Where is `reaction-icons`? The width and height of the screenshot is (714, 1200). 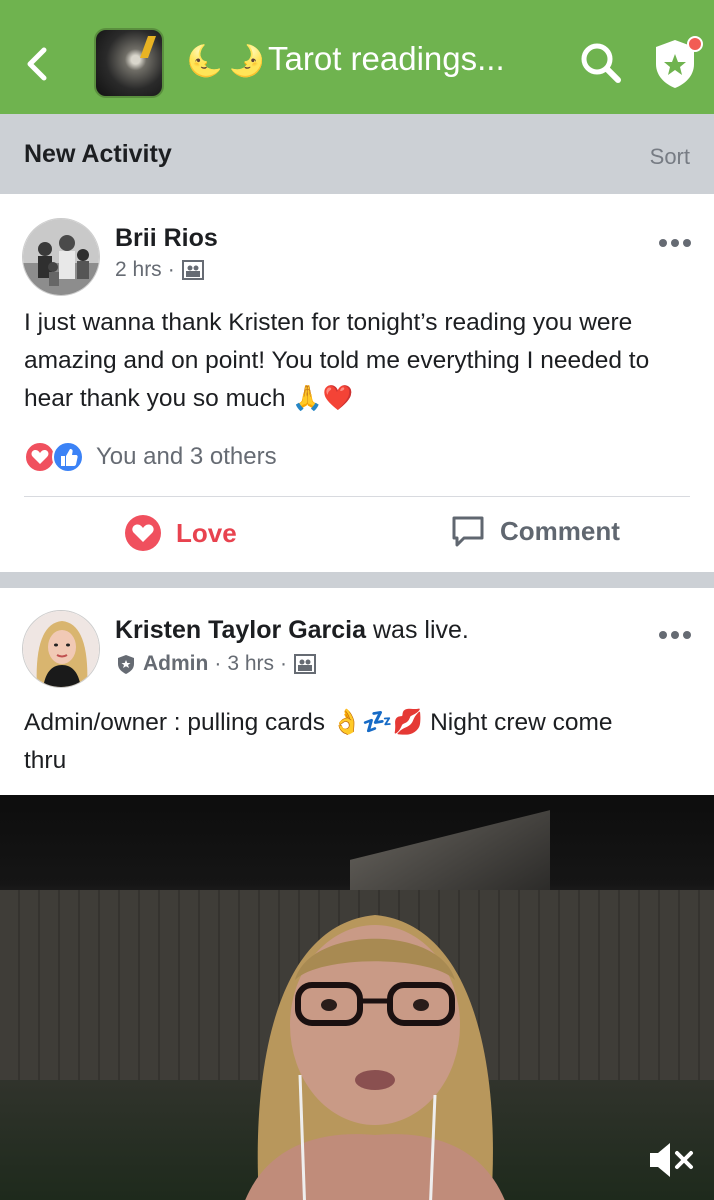
reaction-icons is located at coordinates (54, 457).